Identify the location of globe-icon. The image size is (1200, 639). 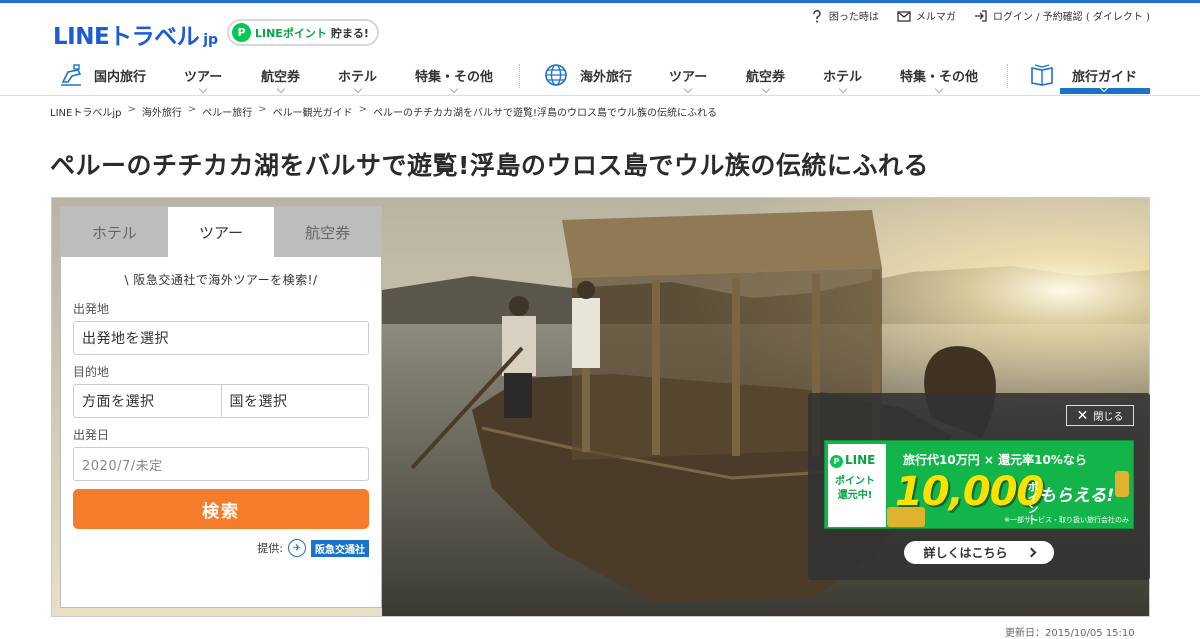
(556, 75).